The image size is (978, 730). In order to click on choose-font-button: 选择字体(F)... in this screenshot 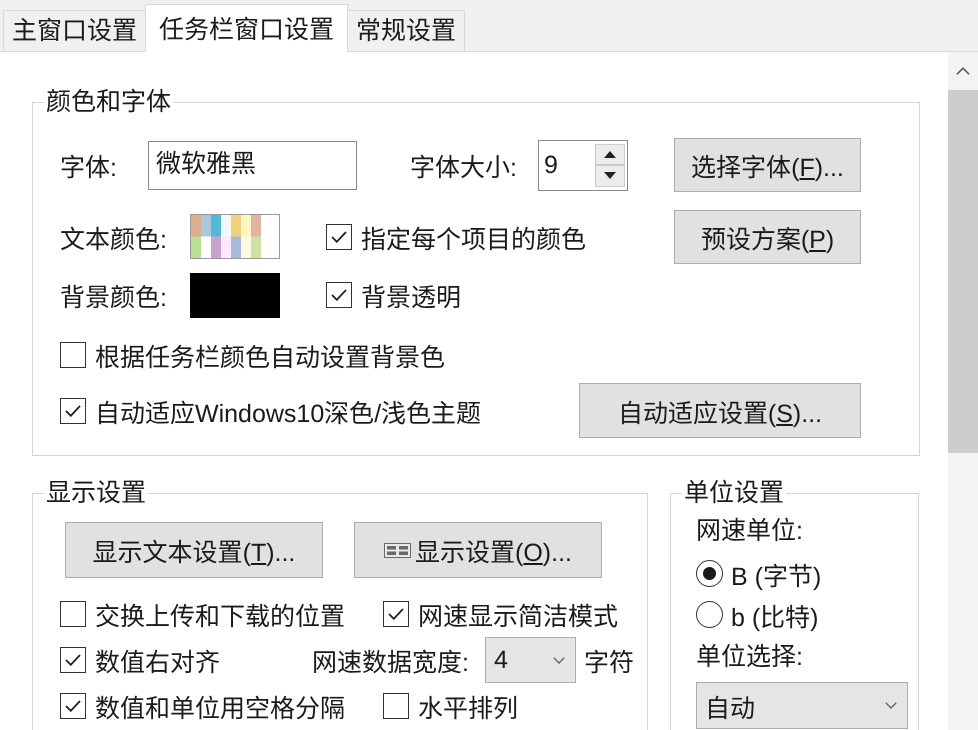, I will do `click(767, 165)`.